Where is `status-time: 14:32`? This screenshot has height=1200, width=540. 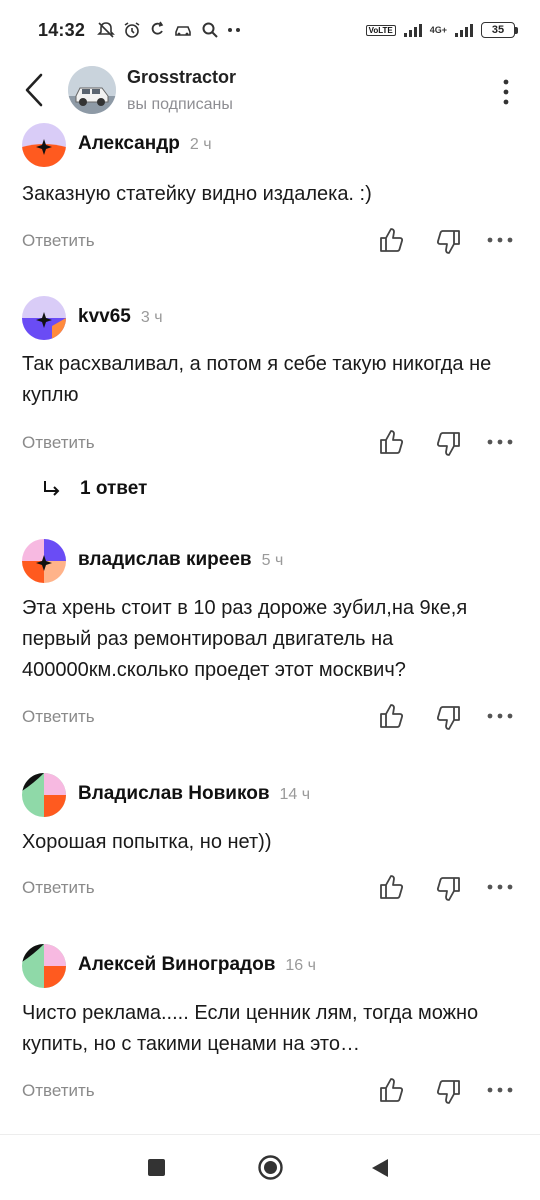 status-time: 14:32 is located at coordinates (62, 29).